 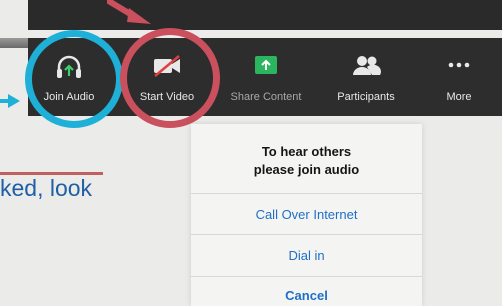 I want to click on arrow-red-icon, so click(x=129, y=12).